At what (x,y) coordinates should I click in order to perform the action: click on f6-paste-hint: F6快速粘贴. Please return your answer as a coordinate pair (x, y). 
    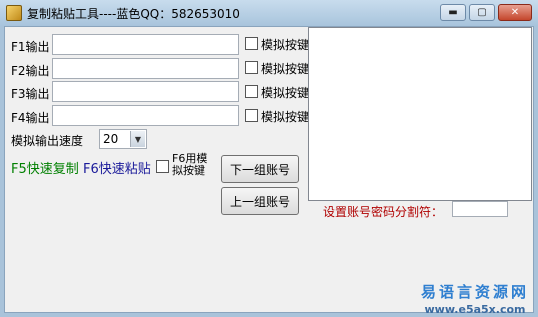
    Looking at the image, I should click on (117, 169).